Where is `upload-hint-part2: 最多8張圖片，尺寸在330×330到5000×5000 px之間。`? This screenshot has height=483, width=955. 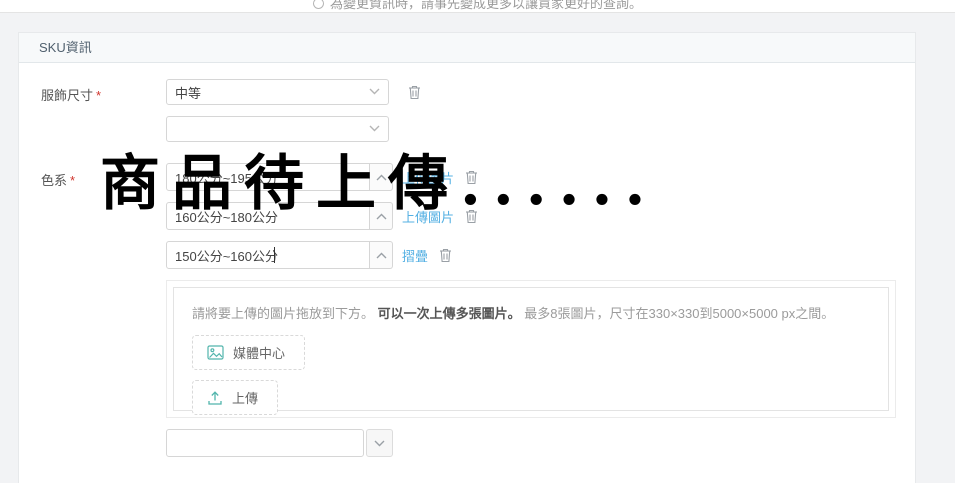 upload-hint-part2: 最多8張圖片，尺寸在330×330到5000×5000 px之間。 is located at coordinates (679, 313).